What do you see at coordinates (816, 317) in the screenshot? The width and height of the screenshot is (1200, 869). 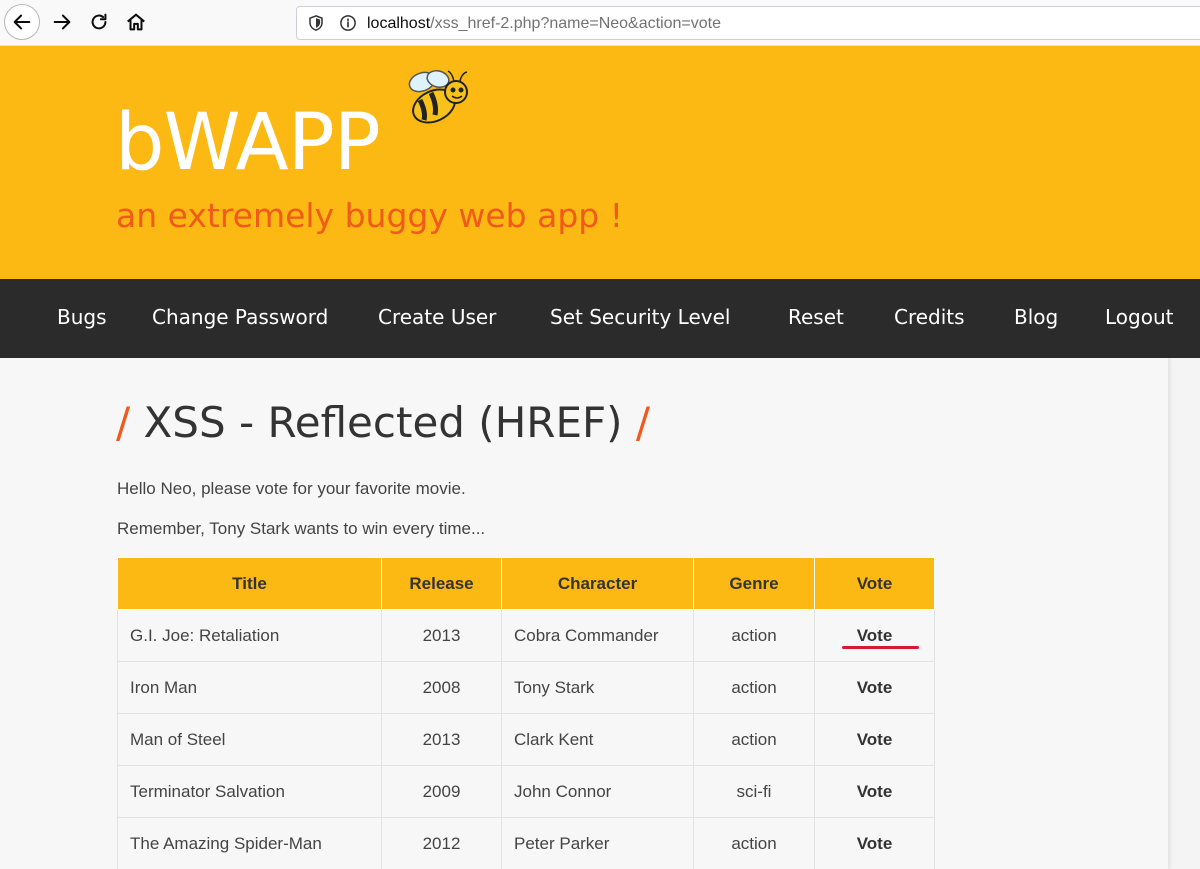 I see `menu-item-reset: Reset` at bounding box center [816, 317].